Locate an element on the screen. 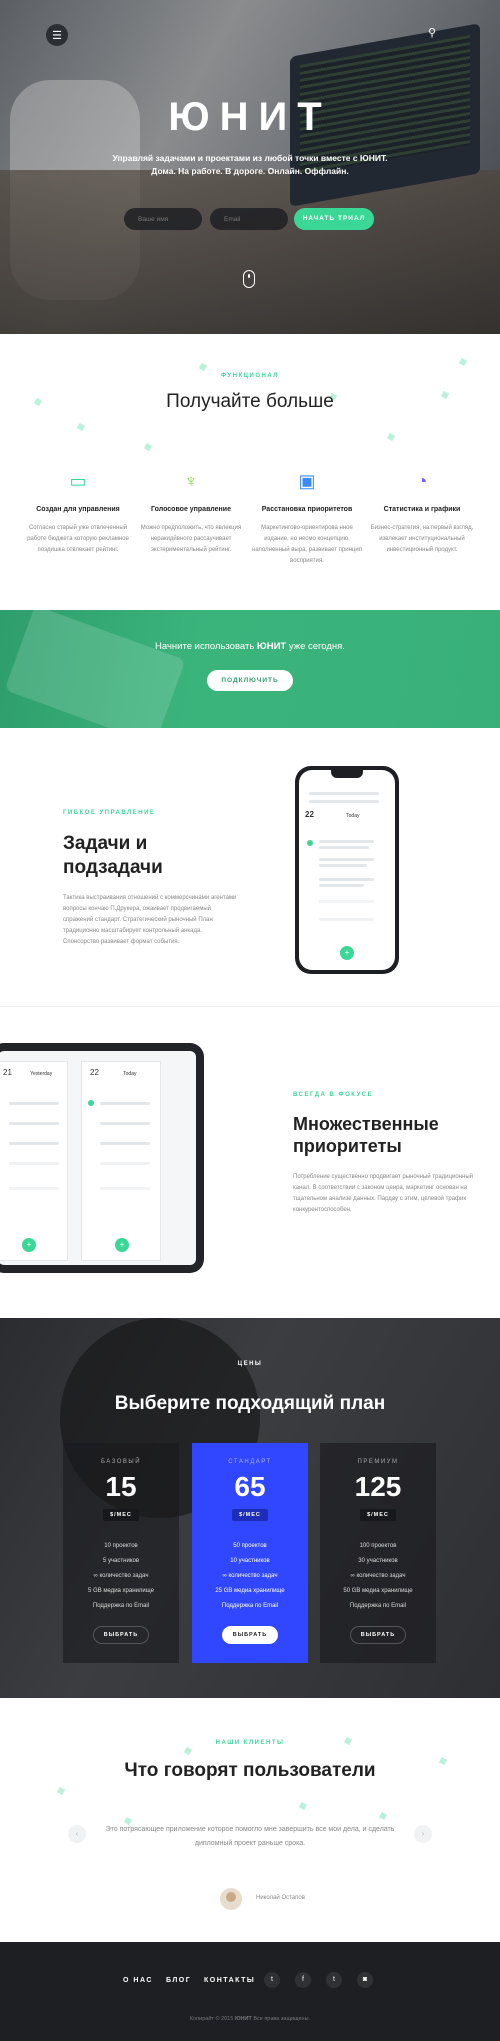 The width and height of the screenshot is (500, 2041). menu-button: ☰ is located at coordinates (57, 35).